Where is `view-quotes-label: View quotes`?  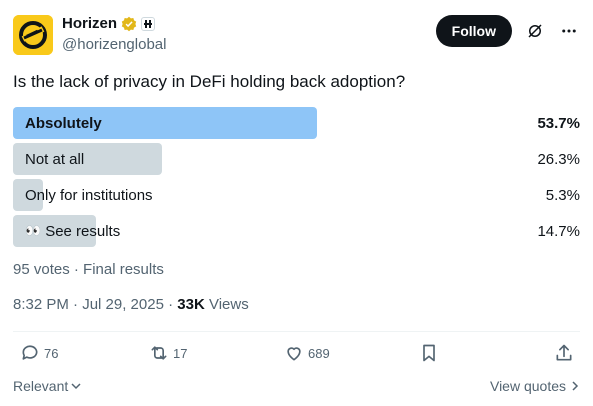 view-quotes-label: View quotes is located at coordinates (527, 386).